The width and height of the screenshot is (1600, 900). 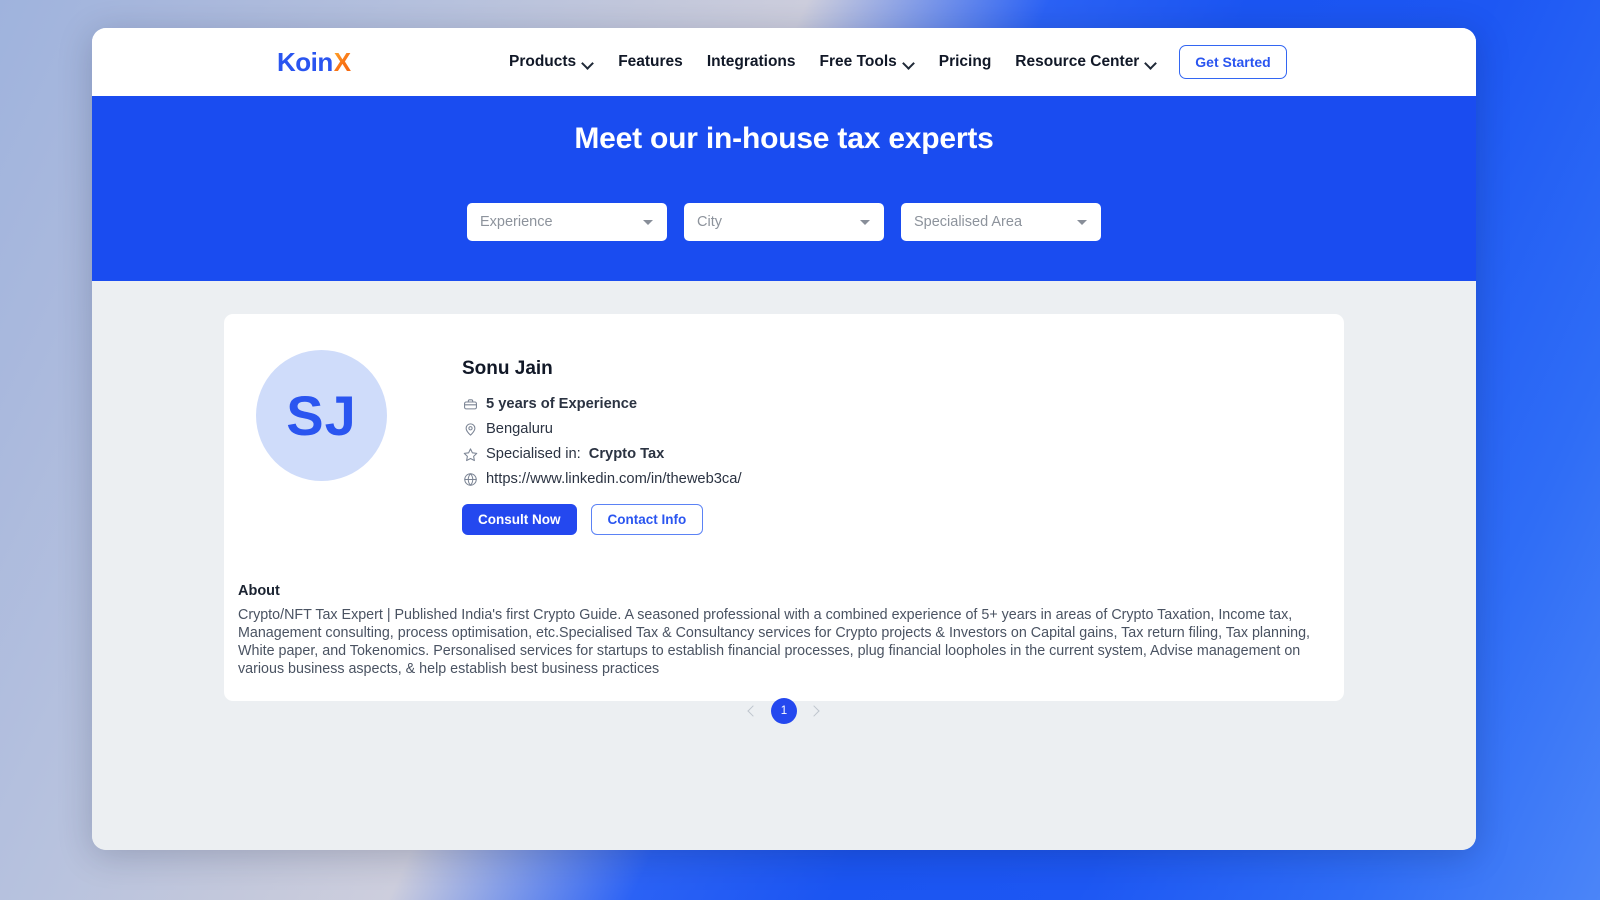 I want to click on specialised-area-select-label: Specialised Area, so click(x=968, y=222).